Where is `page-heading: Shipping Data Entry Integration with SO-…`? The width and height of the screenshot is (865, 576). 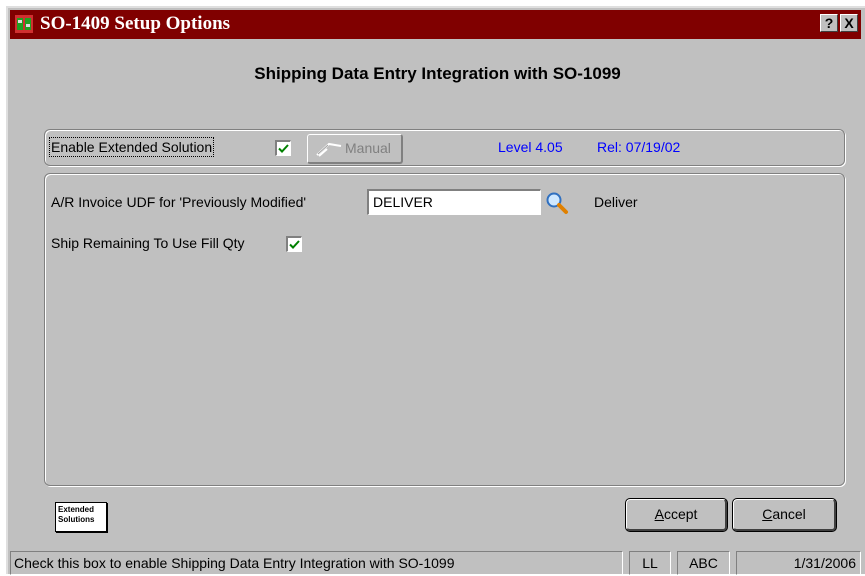 page-heading: Shipping Data Entry Integration with SO-… is located at coordinates (437, 73).